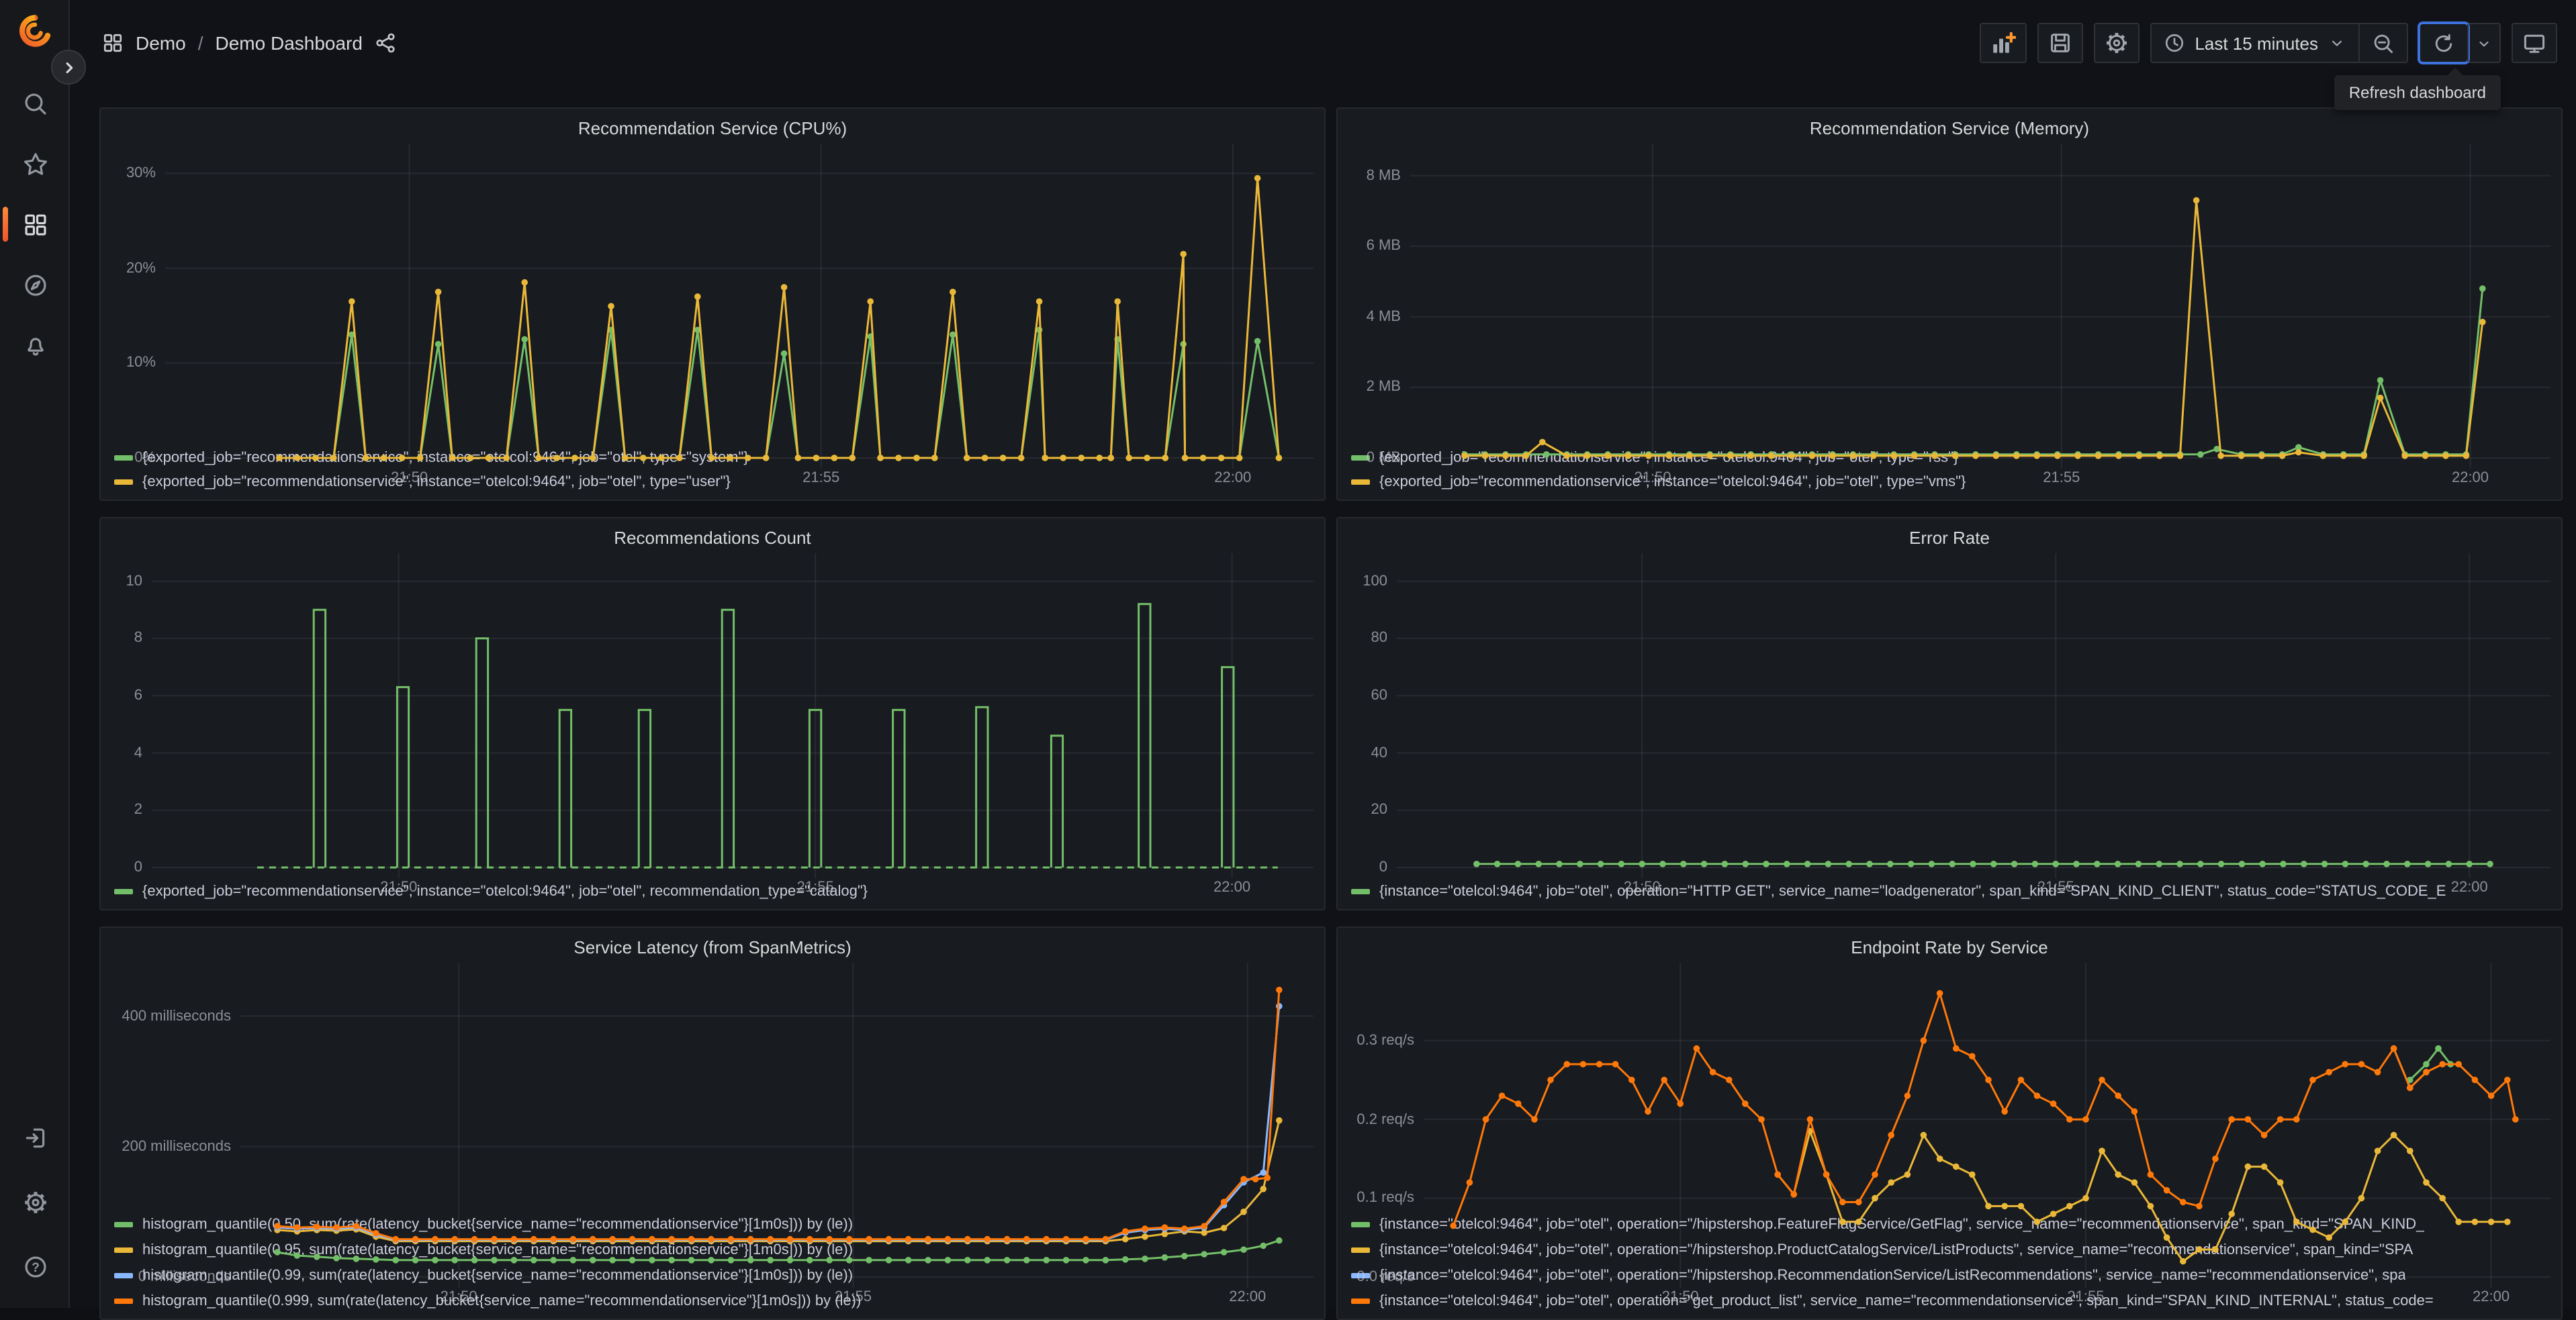 The width and height of the screenshot is (2576, 1320). I want to click on y-tick-label: 0.1 req/s, so click(1385, 1199).